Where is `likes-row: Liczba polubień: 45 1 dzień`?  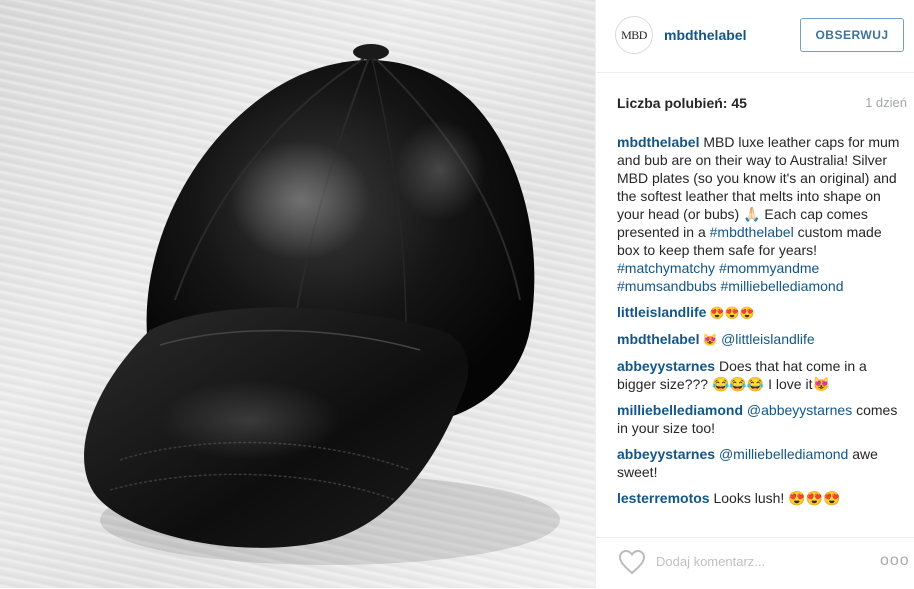 likes-row: Liczba polubień: 45 1 dzień is located at coordinates (762, 105).